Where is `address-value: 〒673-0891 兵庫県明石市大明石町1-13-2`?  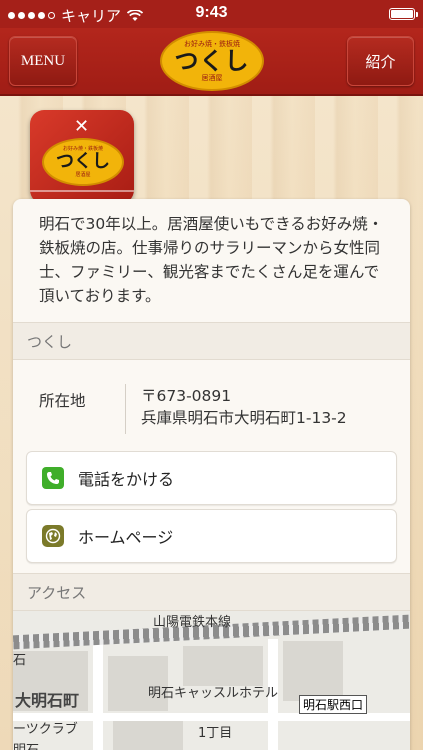 address-value: 〒673-0891 兵庫県明石市大明石町1-13-2 is located at coordinates (244, 407).